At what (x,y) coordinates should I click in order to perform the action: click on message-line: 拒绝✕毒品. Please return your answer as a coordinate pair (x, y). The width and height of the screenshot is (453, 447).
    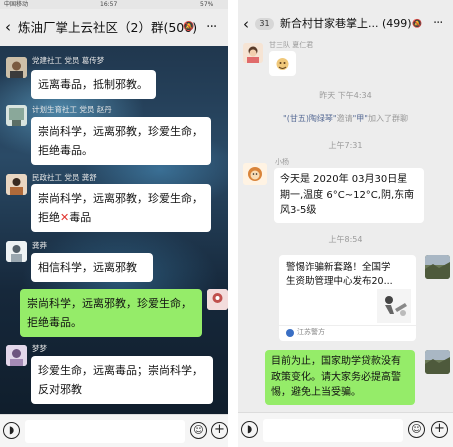
    Looking at the image, I should click on (121, 217).